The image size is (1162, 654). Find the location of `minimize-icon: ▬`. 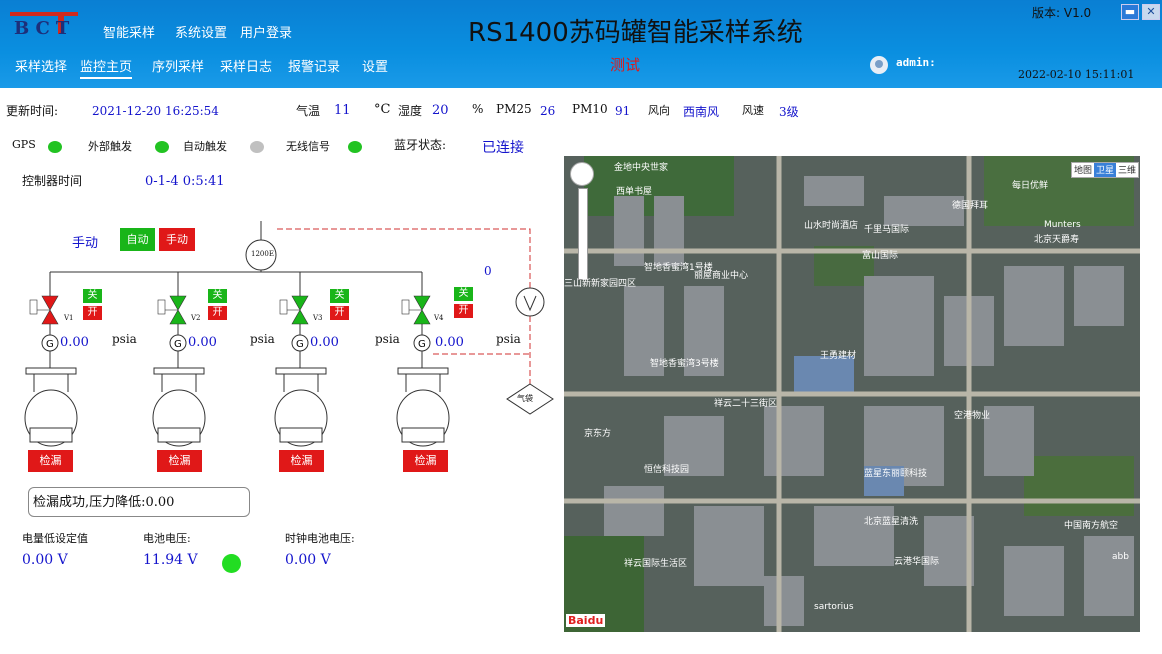

minimize-icon: ▬ is located at coordinates (1130, 12).